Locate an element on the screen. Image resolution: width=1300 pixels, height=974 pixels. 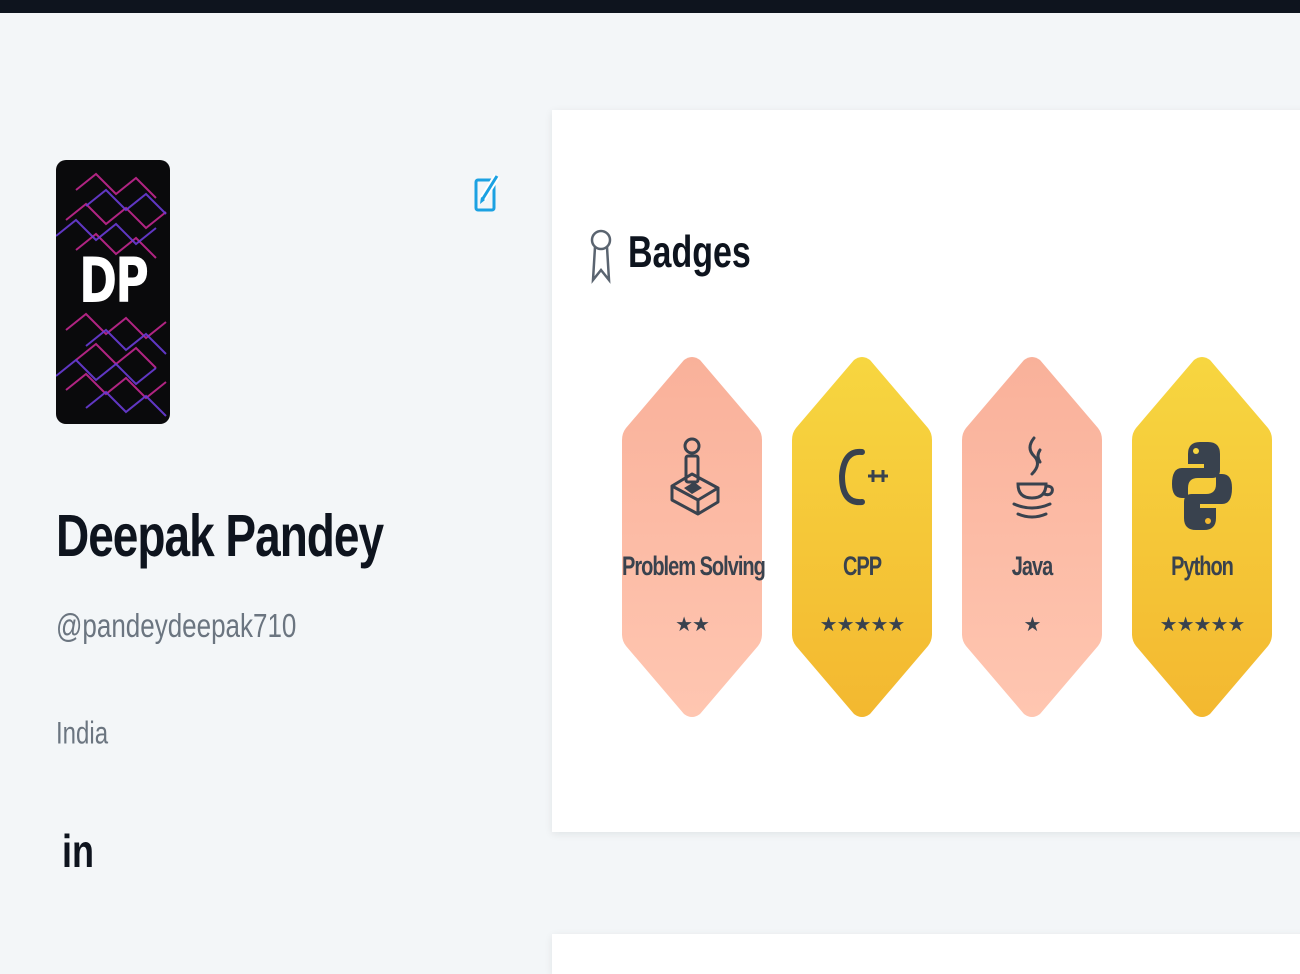
joystick-icon is located at coordinates (692, 484).